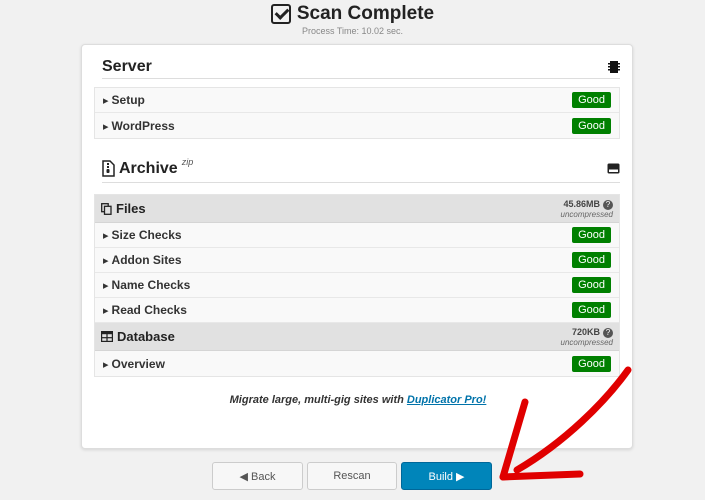 The width and height of the screenshot is (705, 500). What do you see at coordinates (146, 336) in the screenshot?
I see `database-title: Database` at bounding box center [146, 336].